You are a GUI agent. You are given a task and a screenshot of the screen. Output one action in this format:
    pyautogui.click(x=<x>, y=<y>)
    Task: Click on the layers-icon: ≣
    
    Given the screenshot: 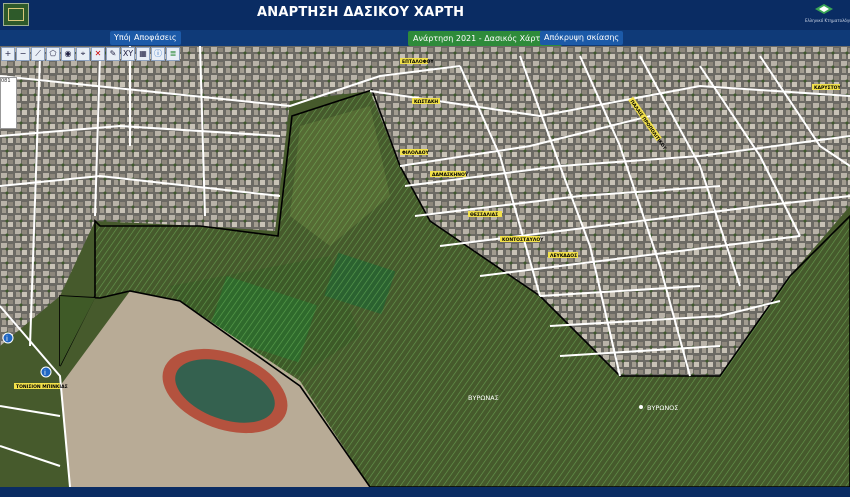 What is the action you would take?
    pyautogui.click(x=173, y=54)
    